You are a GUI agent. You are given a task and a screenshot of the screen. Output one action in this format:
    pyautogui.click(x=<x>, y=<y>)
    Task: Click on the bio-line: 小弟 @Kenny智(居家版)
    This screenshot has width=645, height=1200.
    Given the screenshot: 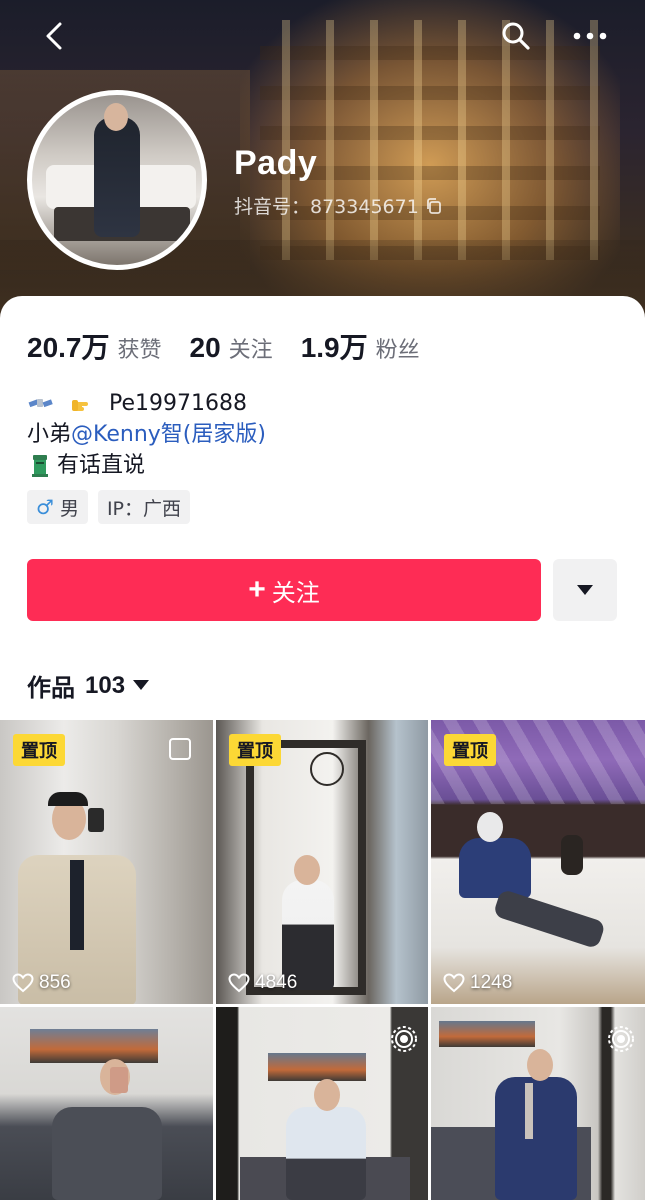 What is the action you would take?
    pyautogui.click(x=146, y=434)
    